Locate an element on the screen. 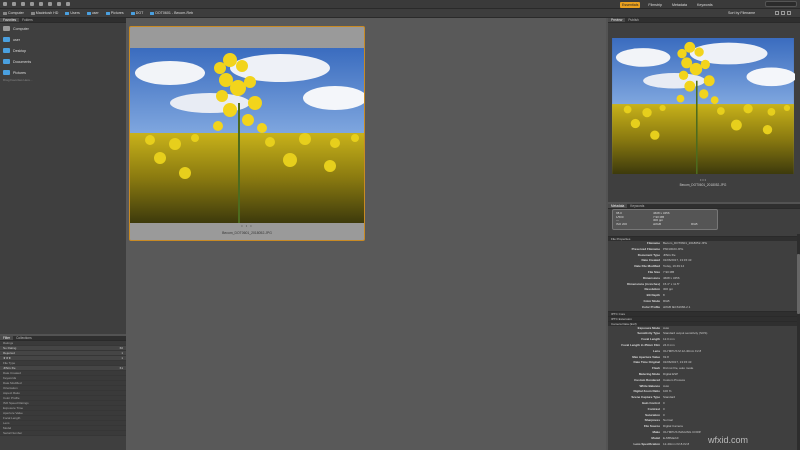  view-options is located at coordinates (783, 13).